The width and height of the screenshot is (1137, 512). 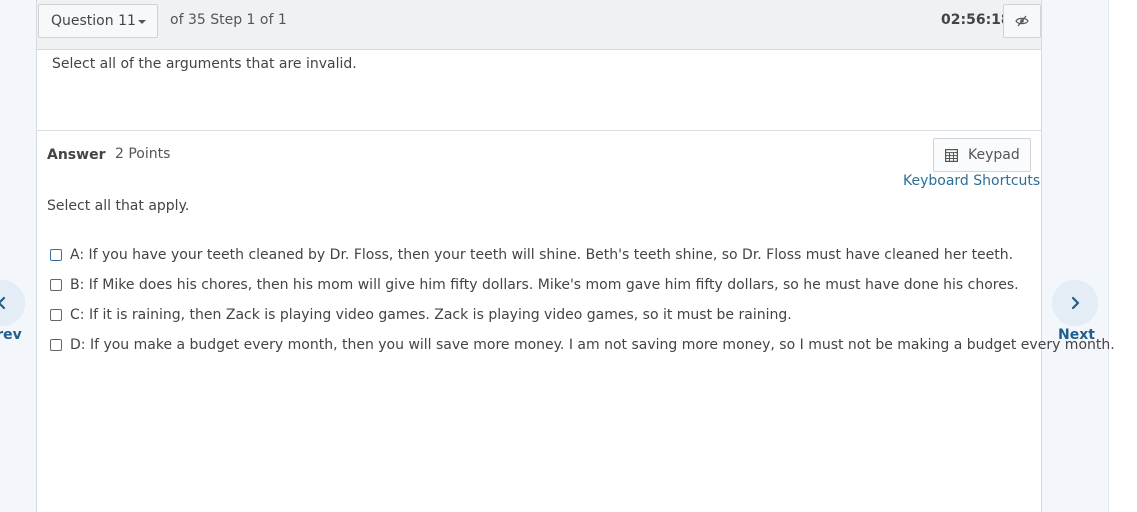 What do you see at coordinates (951, 155) in the screenshot?
I see `calculator-icon` at bounding box center [951, 155].